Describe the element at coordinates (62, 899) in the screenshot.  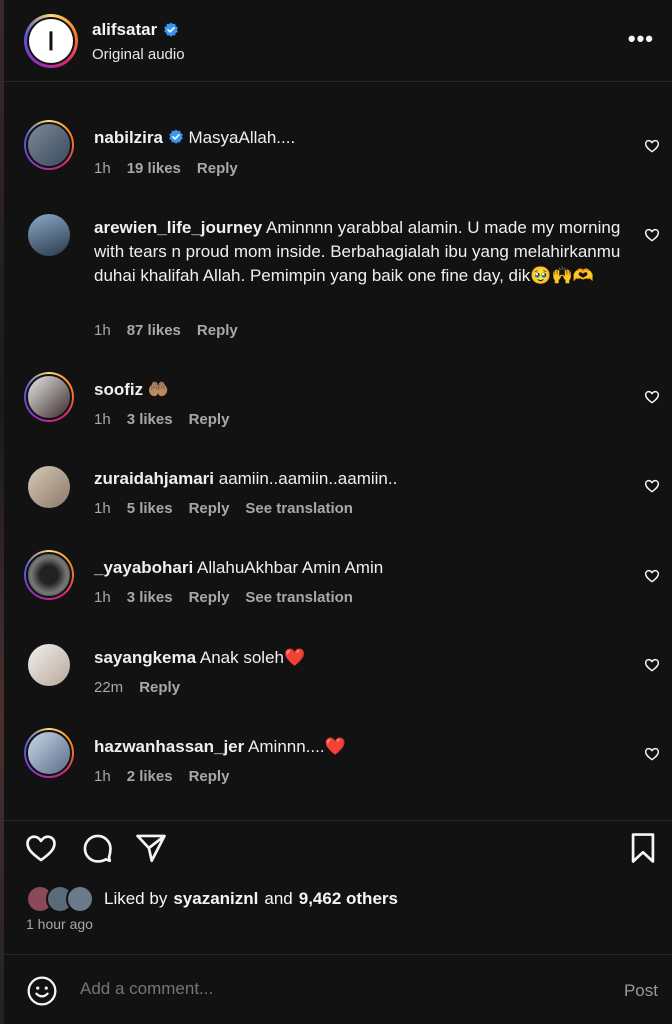
I see `liker-avatars` at that location.